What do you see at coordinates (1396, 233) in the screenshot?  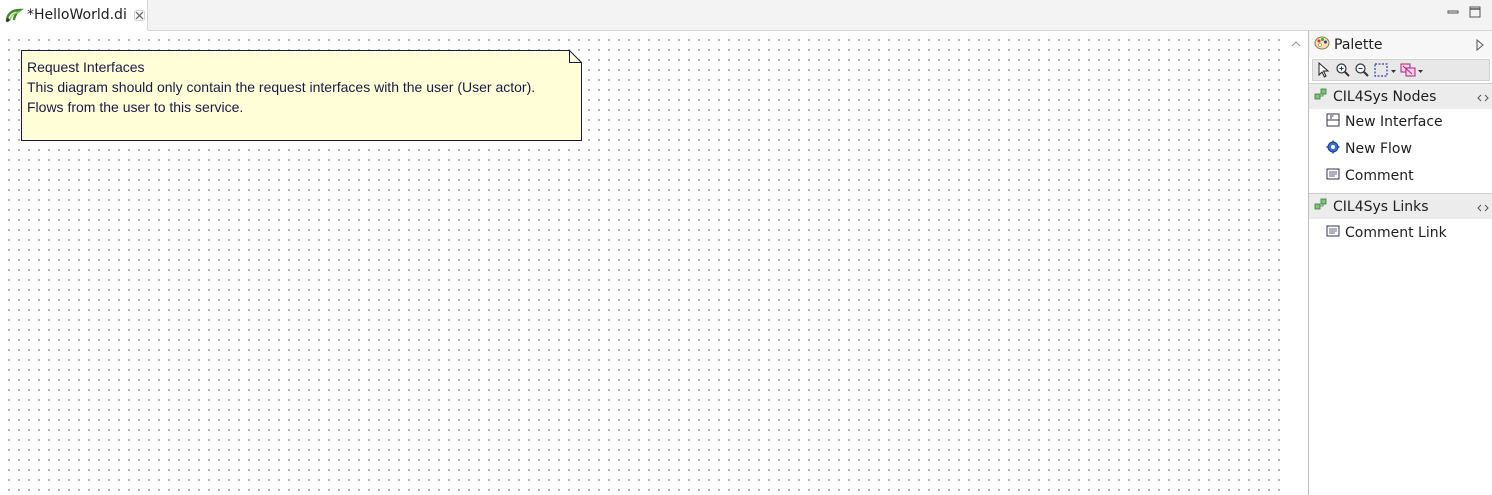 I see `entry-label: Comment Link` at bounding box center [1396, 233].